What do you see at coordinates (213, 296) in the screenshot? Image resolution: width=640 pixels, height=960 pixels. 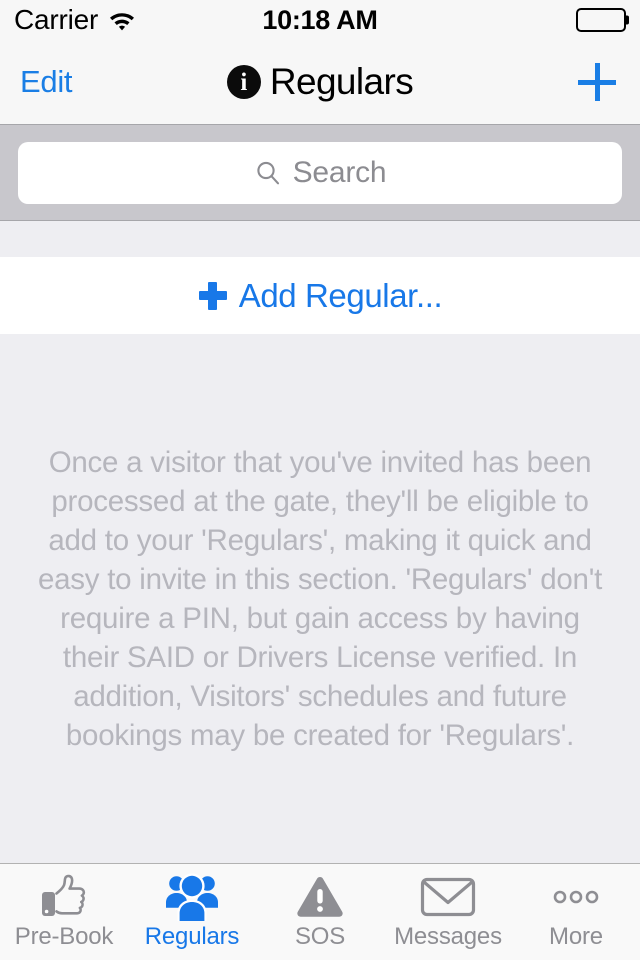 I see `plus-icon` at bounding box center [213, 296].